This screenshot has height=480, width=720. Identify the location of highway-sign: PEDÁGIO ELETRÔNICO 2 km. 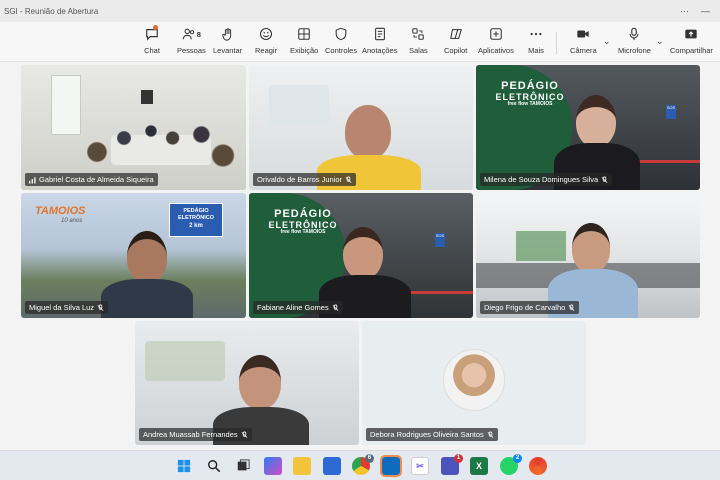
(196, 220).